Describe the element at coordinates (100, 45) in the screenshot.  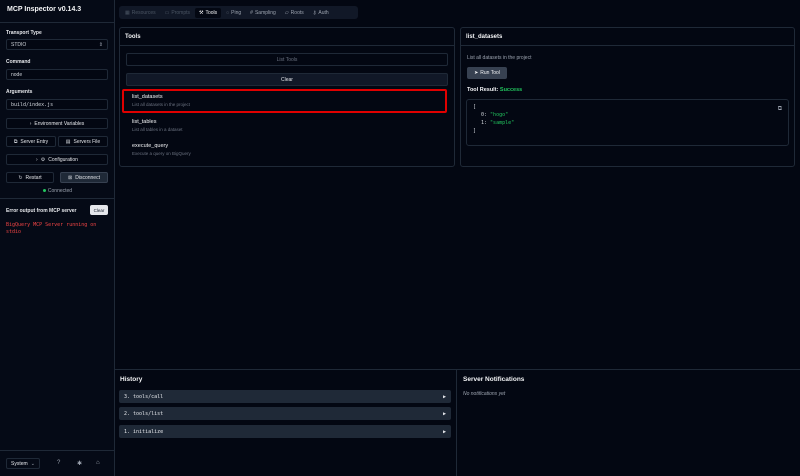
I see `chevron-updown-icon: ⇕` at that location.